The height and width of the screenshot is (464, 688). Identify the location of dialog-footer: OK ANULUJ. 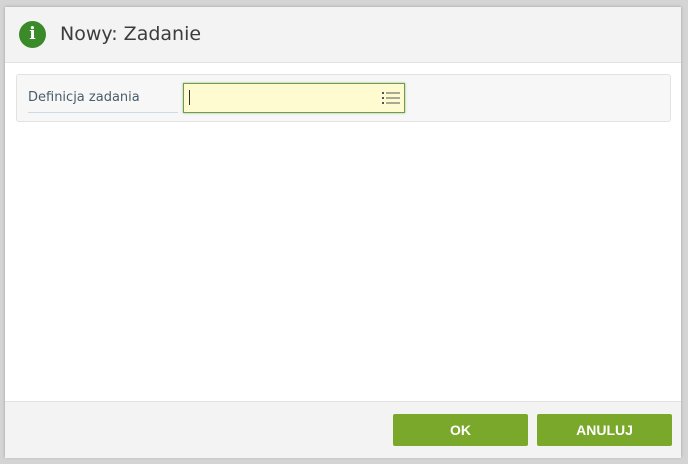
(343, 429).